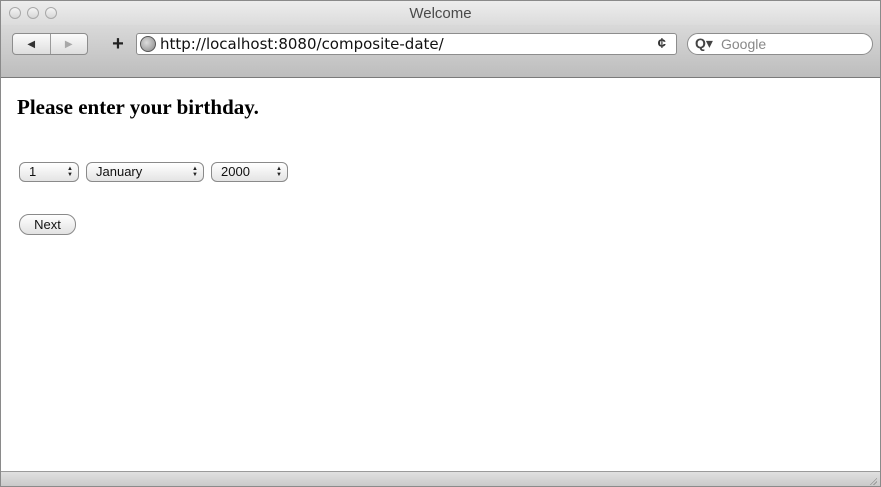  I want to click on reload-icon: ¢, so click(661, 43).